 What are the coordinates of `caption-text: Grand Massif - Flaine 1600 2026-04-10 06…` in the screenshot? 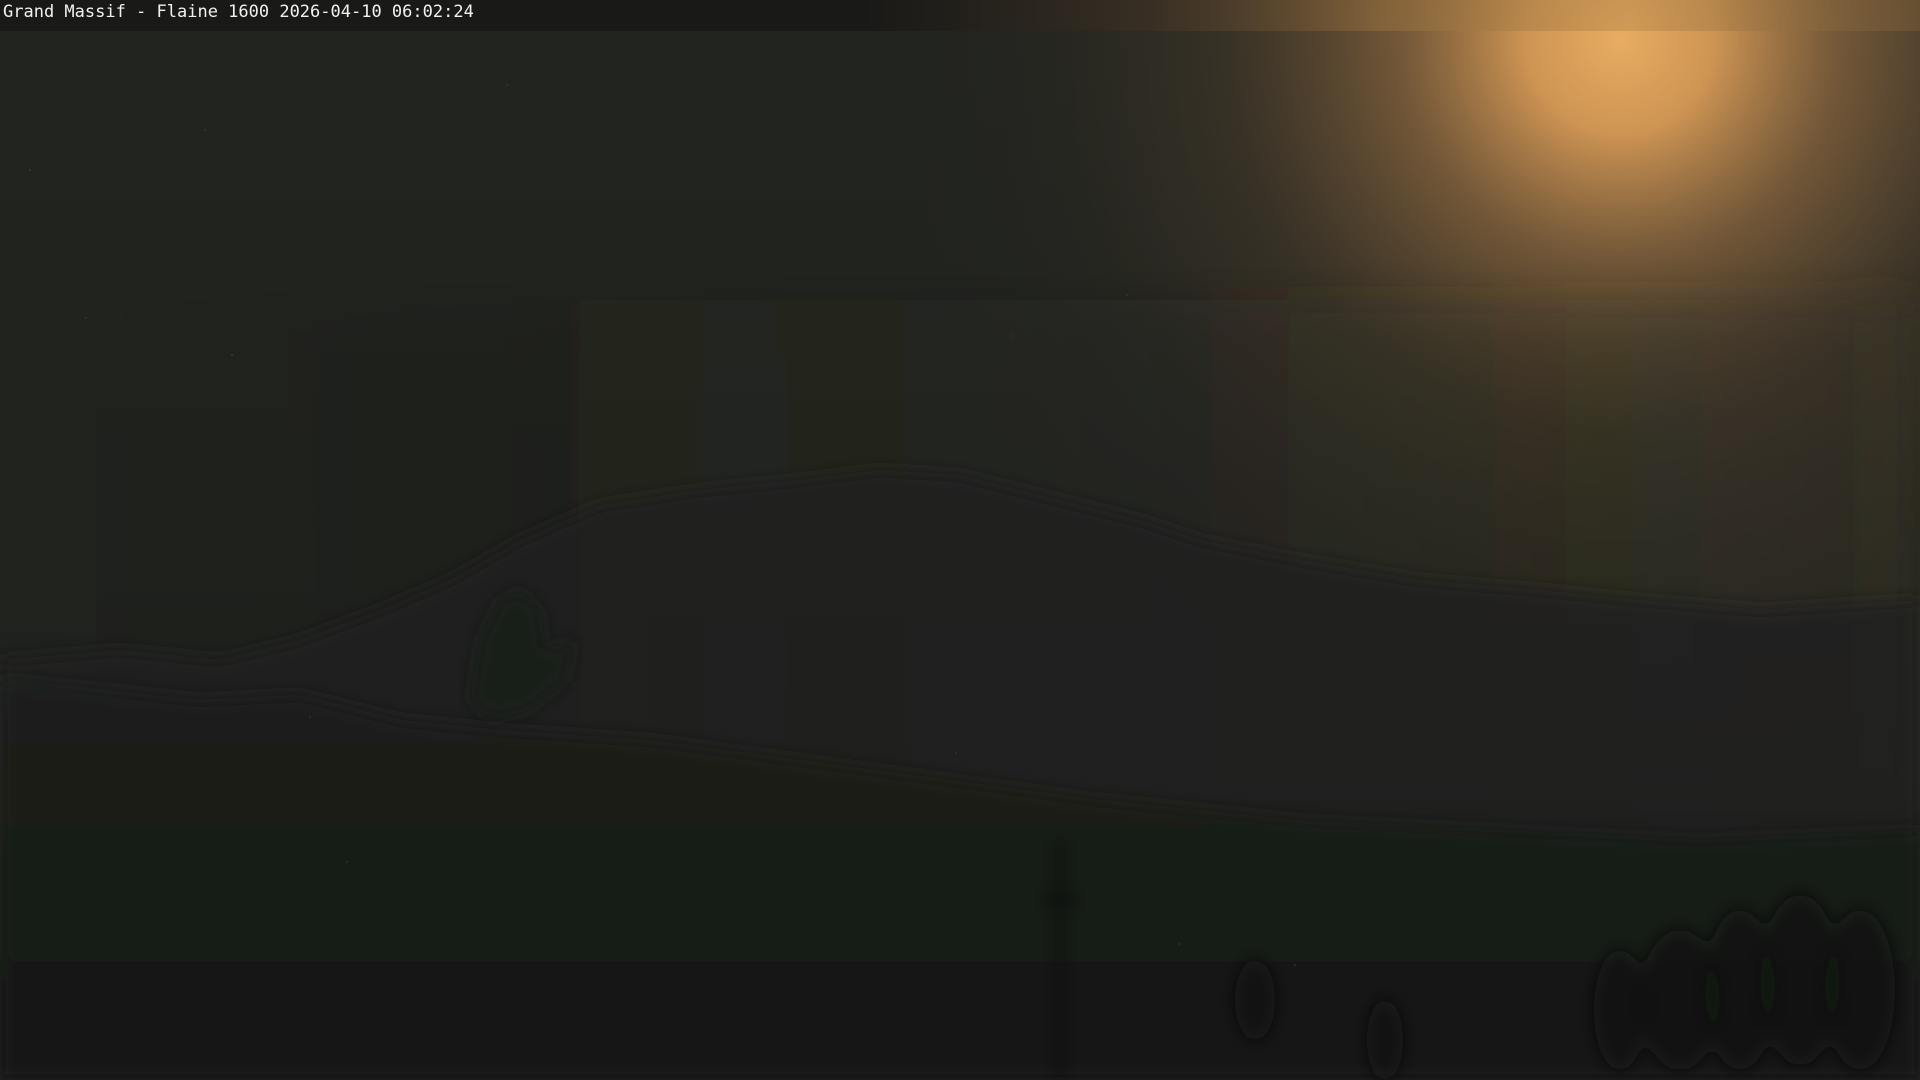 It's located at (238, 12).